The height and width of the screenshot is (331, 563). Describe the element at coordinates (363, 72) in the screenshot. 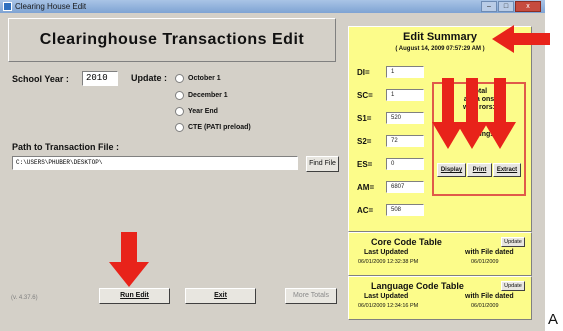

I see `stat-label-di: DI=` at that location.